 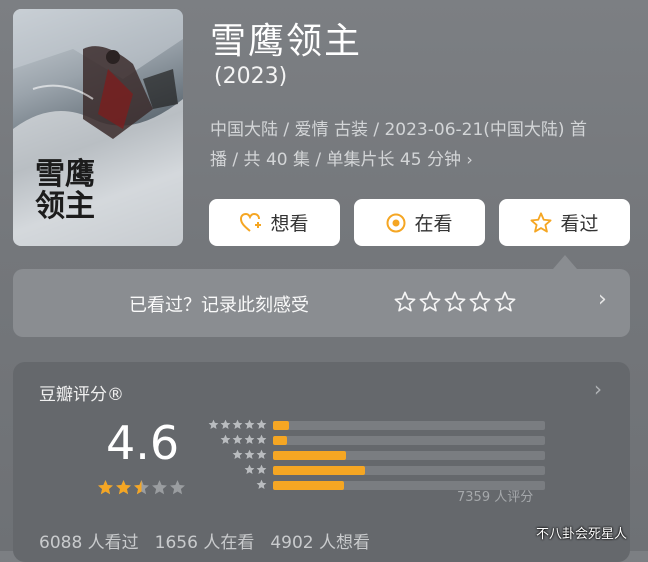 I want to click on record-feeling-panel: 已看过？记录此刻感受 ›, so click(x=321, y=303).